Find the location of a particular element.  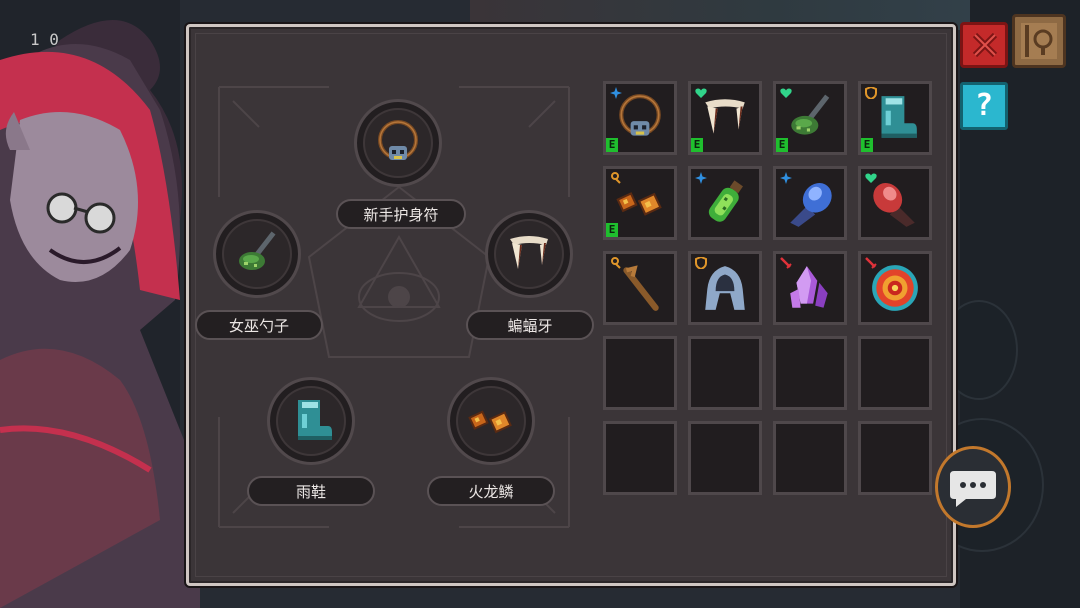

close-x-icon is located at coordinates (985, 45).